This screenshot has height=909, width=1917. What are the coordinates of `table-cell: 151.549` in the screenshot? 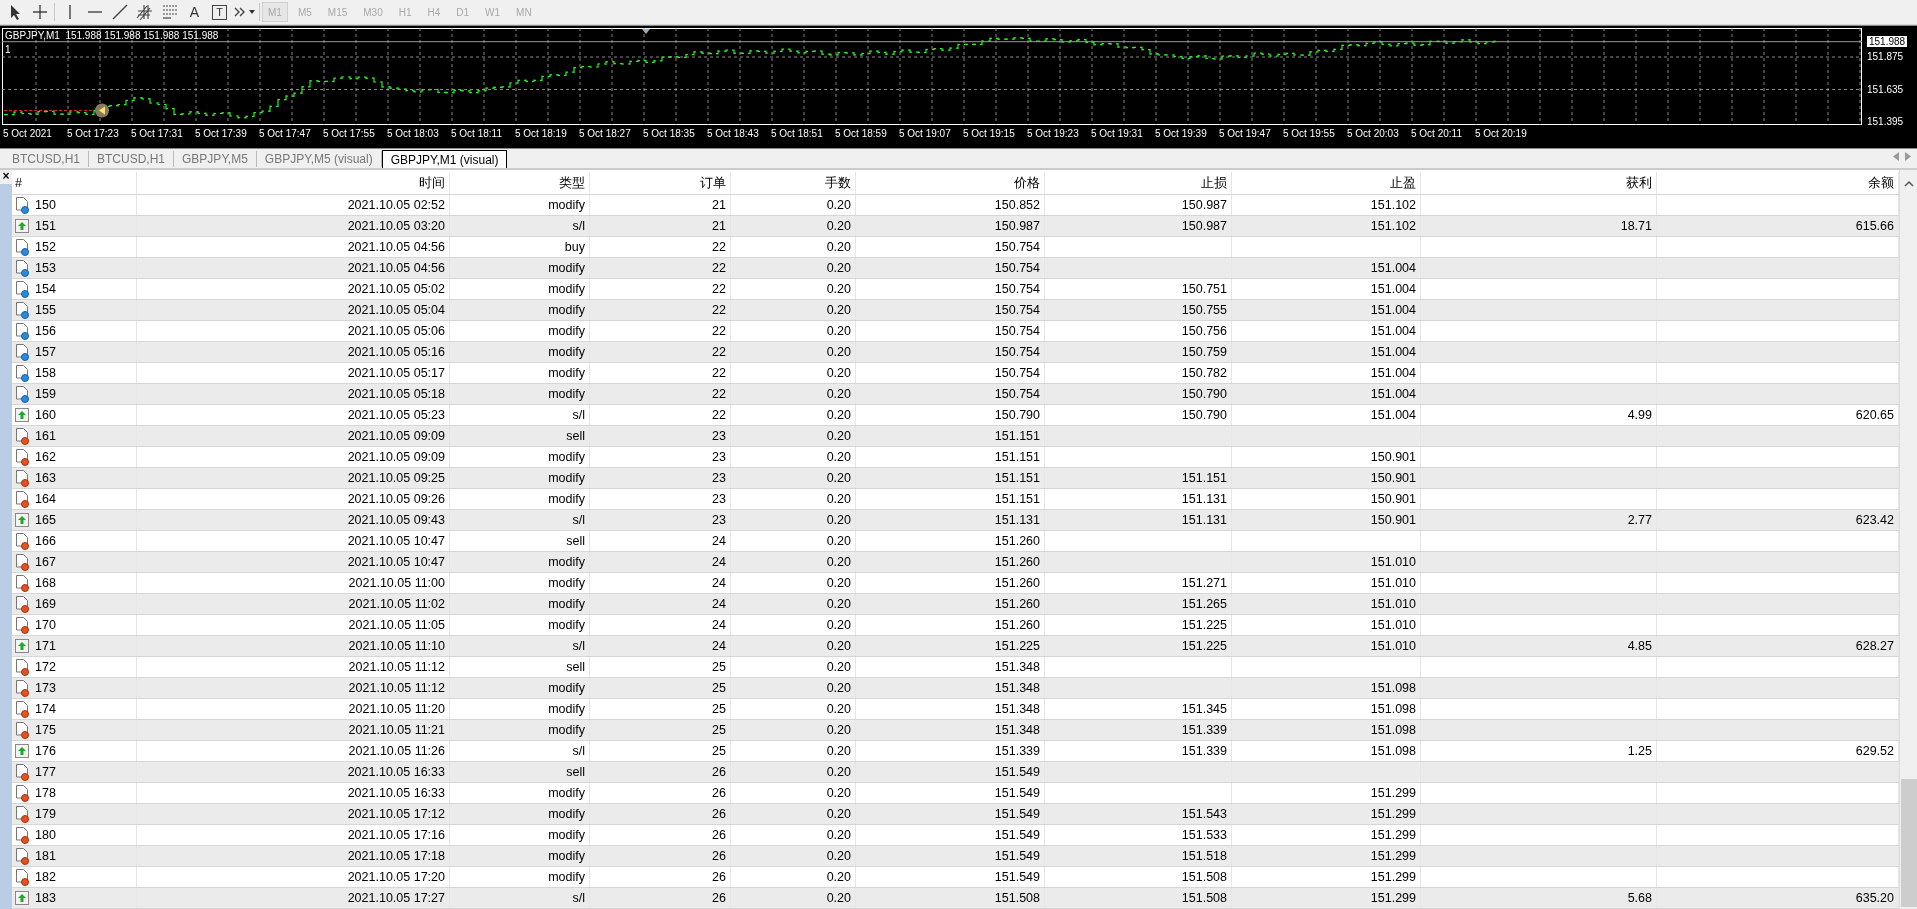 It's located at (950, 793).